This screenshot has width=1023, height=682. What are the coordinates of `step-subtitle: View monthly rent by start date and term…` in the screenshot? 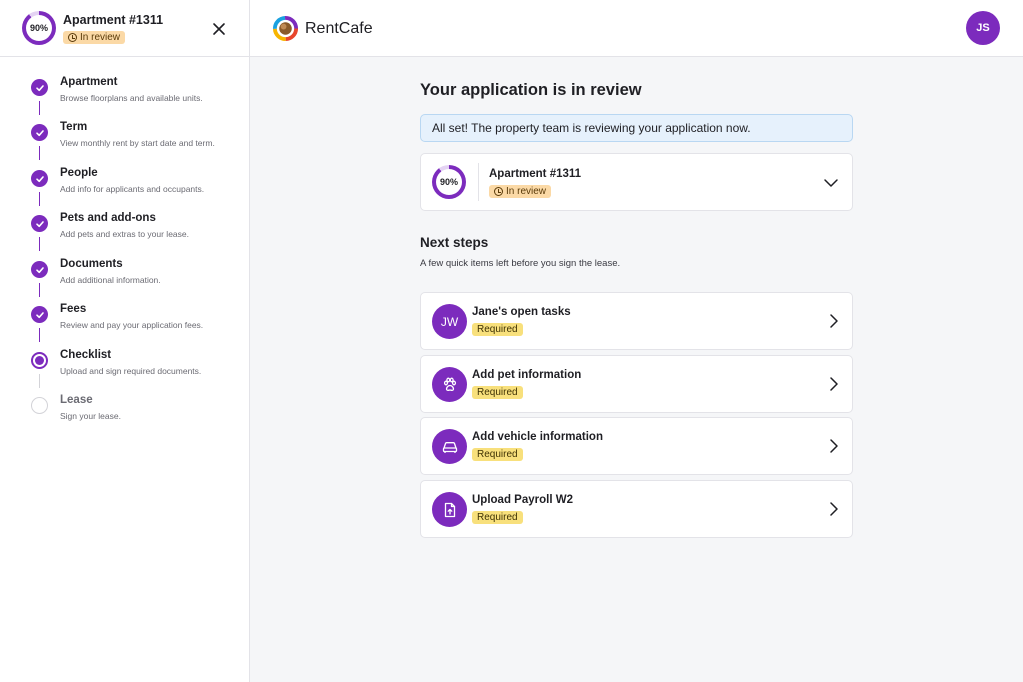 It's located at (137, 143).